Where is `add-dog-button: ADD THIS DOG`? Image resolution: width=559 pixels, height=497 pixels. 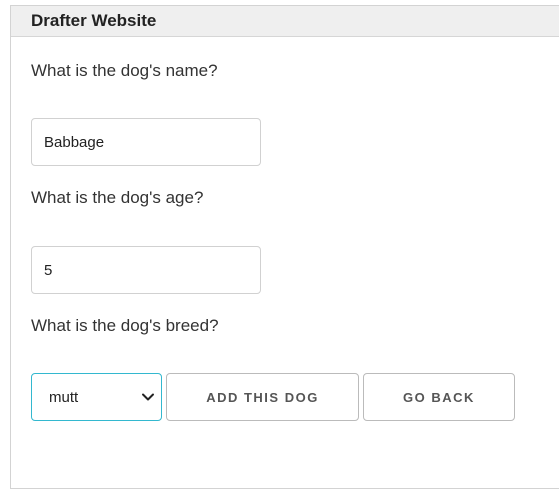 add-dog-button: ADD THIS DOG is located at coordinates (262, 397).